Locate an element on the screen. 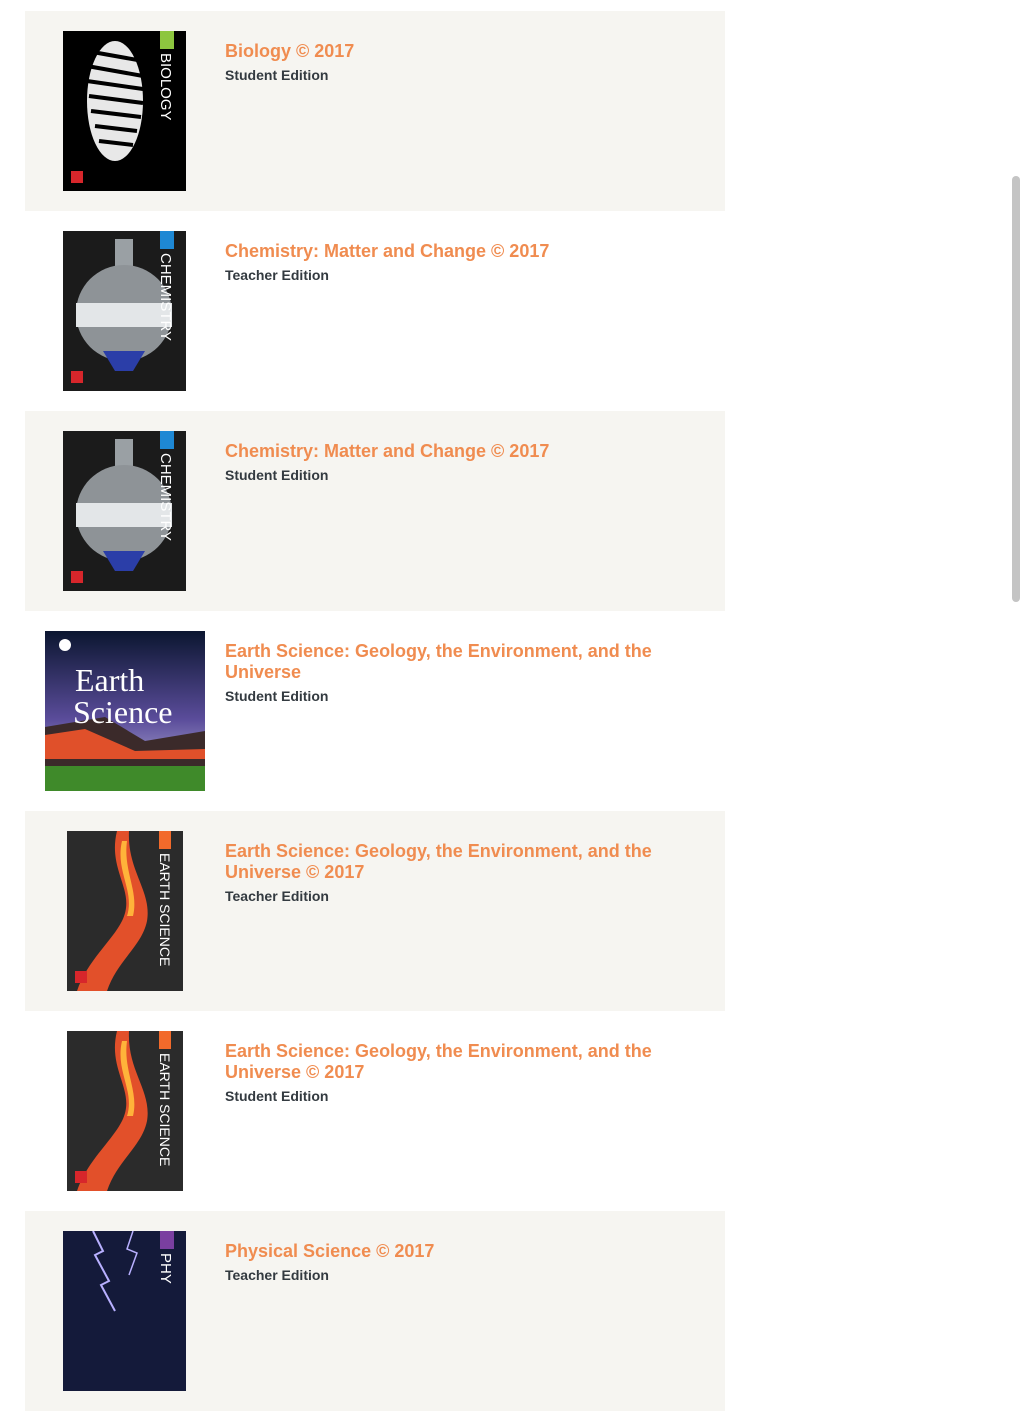 The height and width of the screenshot is (1411, 1024). product-text: Biology © 2017 Student Edition is located at coordinates (455, 62).